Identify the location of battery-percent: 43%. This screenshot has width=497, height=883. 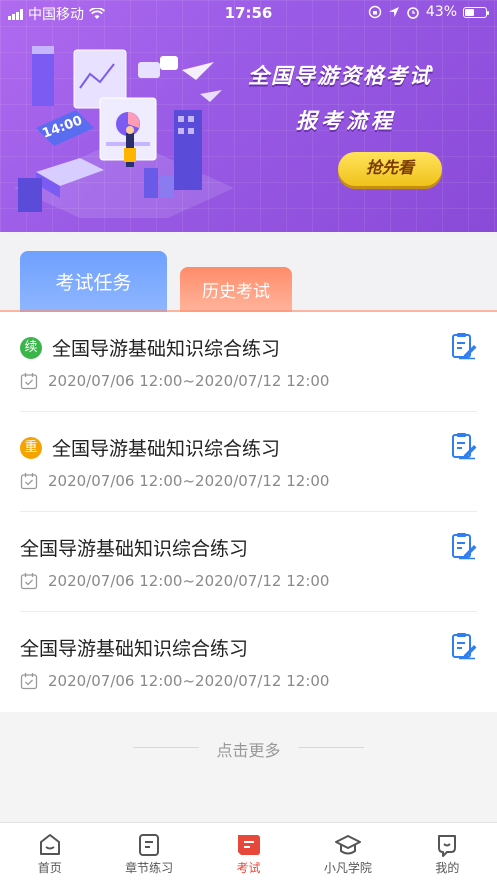
(441, 12).